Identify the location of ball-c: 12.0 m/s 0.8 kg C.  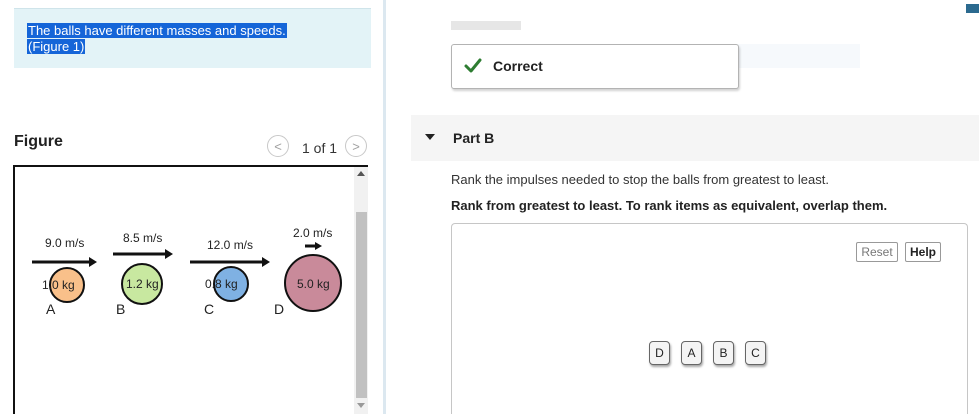
(230, 277).